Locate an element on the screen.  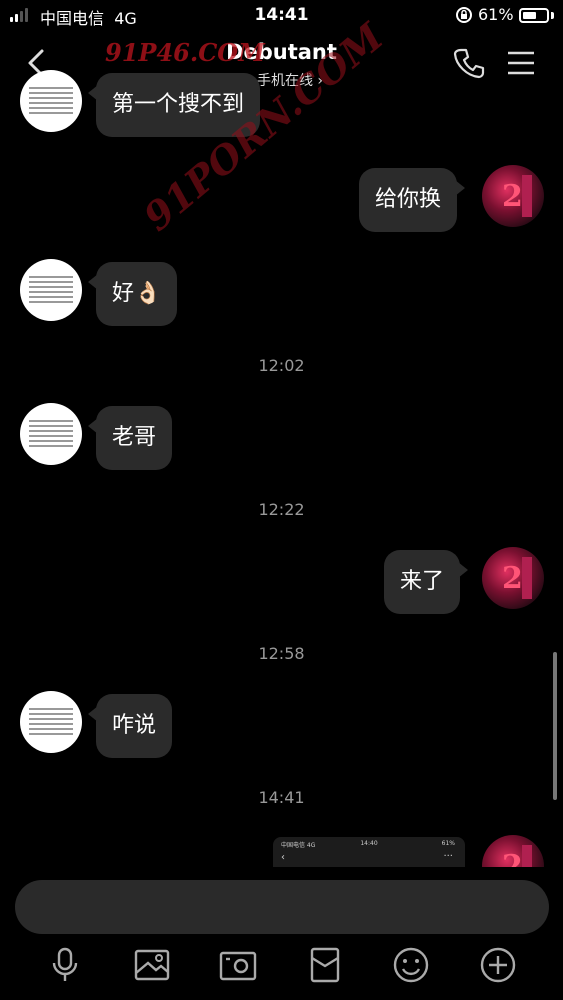
message-bubble: 给你换 is located at coordinates (412, 200).